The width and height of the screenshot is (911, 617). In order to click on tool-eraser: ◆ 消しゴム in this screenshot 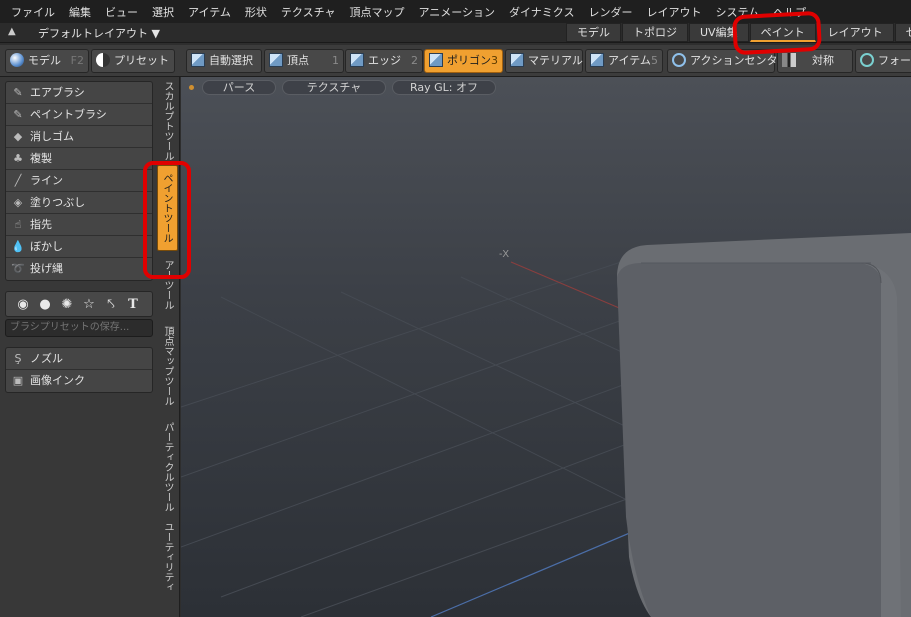, I will do `click(79, 137)`.